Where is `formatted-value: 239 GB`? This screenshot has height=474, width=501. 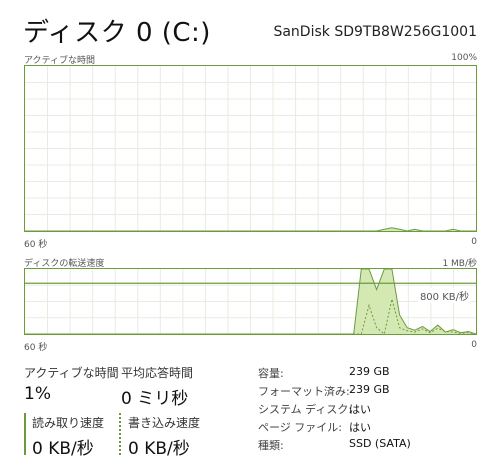
formatted-value: 239 GB is located at coordinates (369, 389).